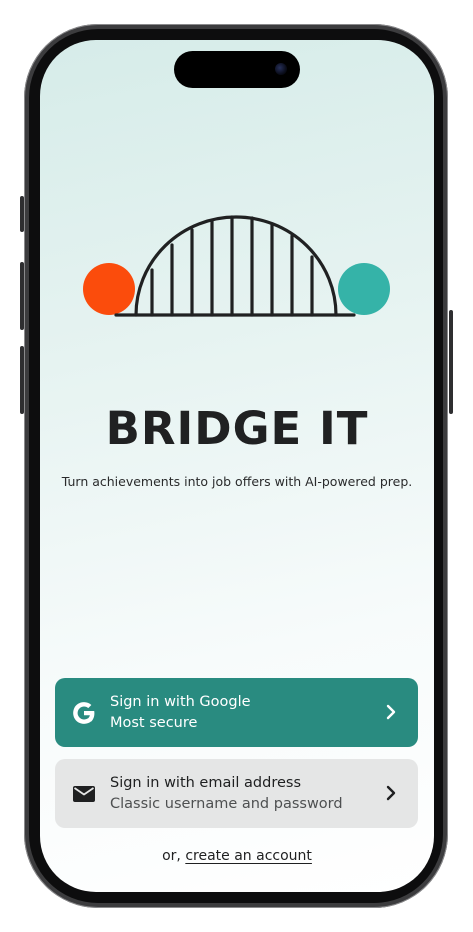  I want to click on sign-in-google-button: Sign in with Google Most secure, so click(236, 712).